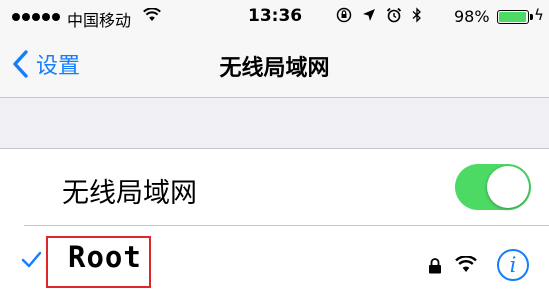 This screenshot has height=296, width=549. I want to click on charging-bolt-icon: ϟ, so click(539, 15).